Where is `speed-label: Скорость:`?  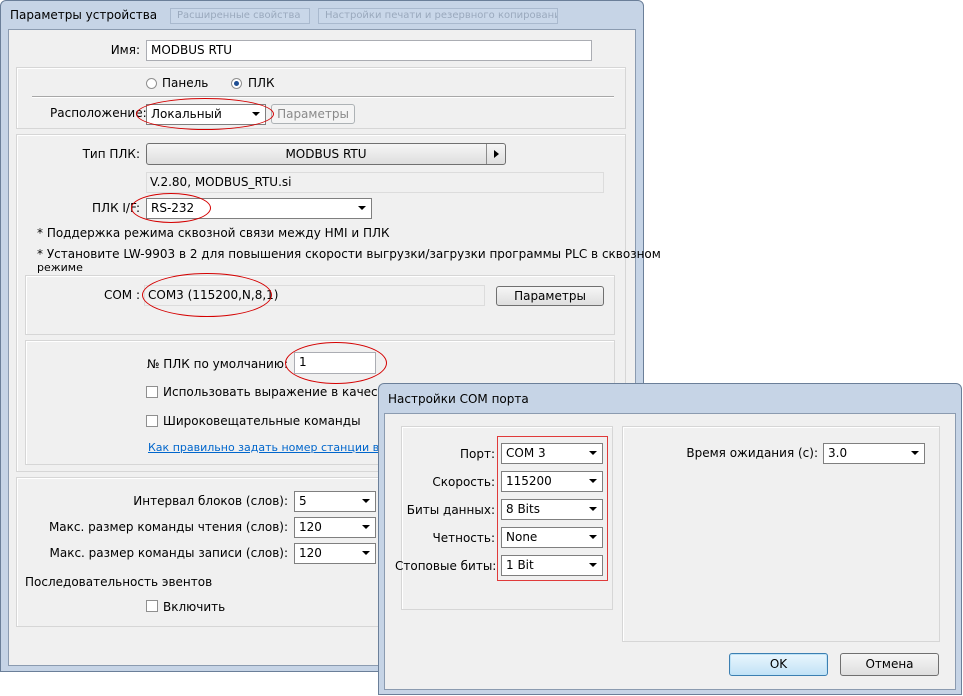 speed-label: Скорость: is located at coordinates (463, 482).